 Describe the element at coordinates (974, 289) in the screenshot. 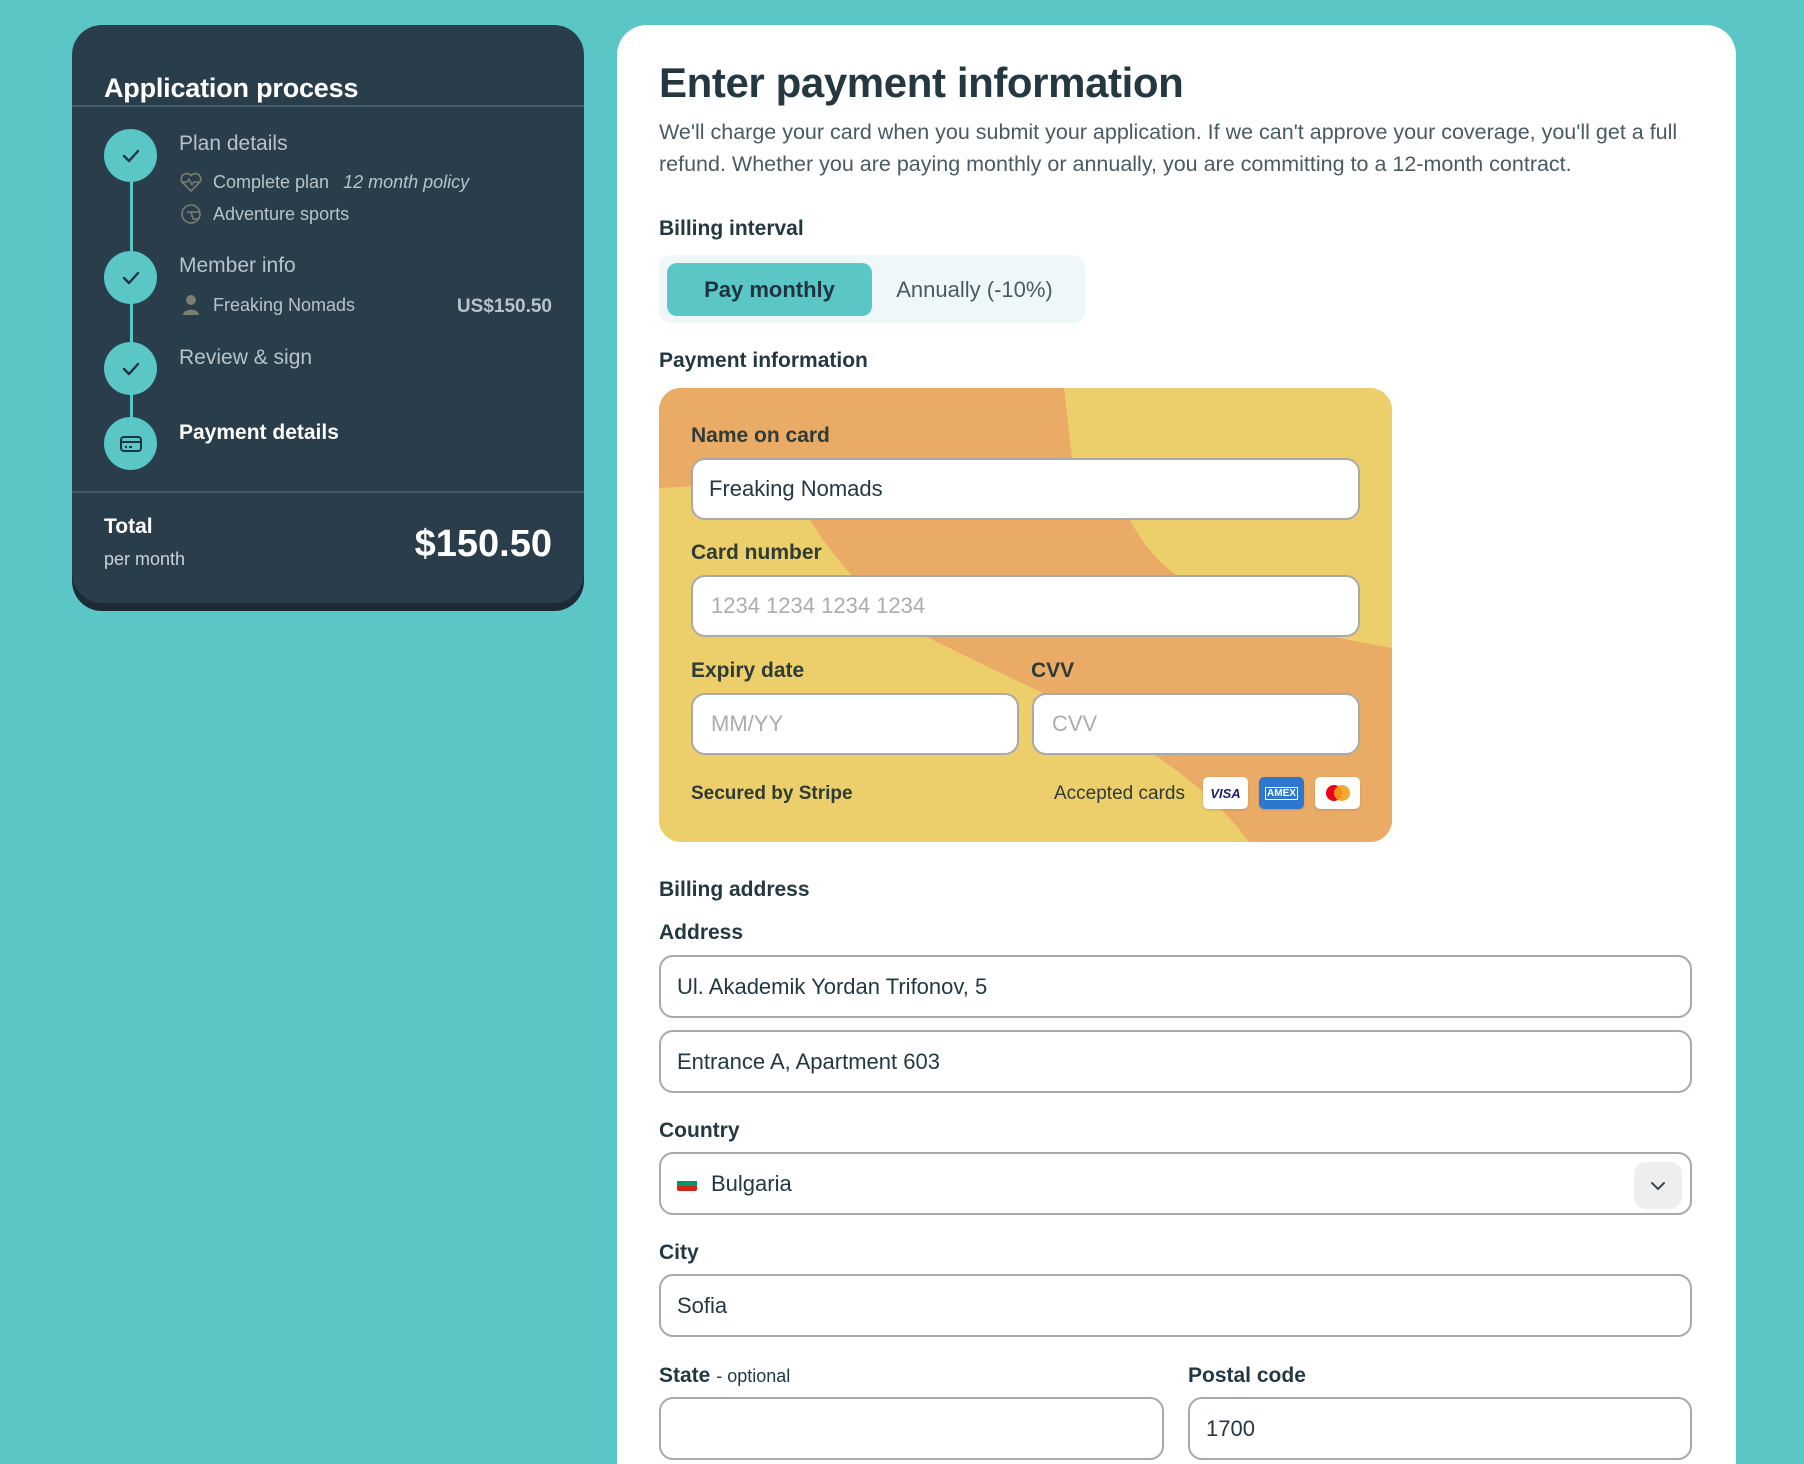

I see `annually-option: Annually (-10%)` at that location.